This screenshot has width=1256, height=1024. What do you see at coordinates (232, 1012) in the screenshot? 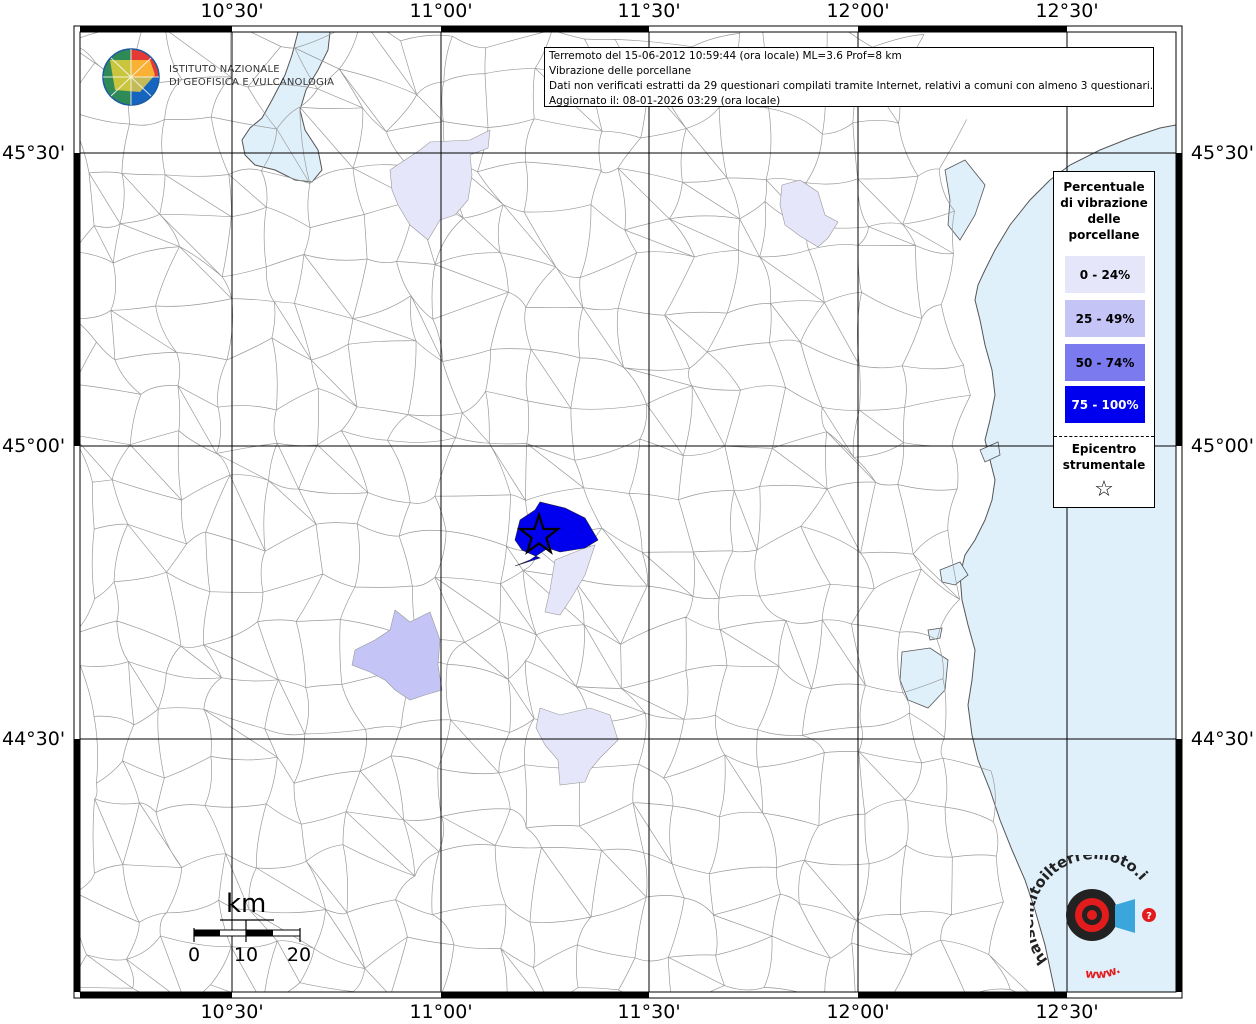
I see `bottom-label-1: 10°30'` at bounding box center [232, 1012].